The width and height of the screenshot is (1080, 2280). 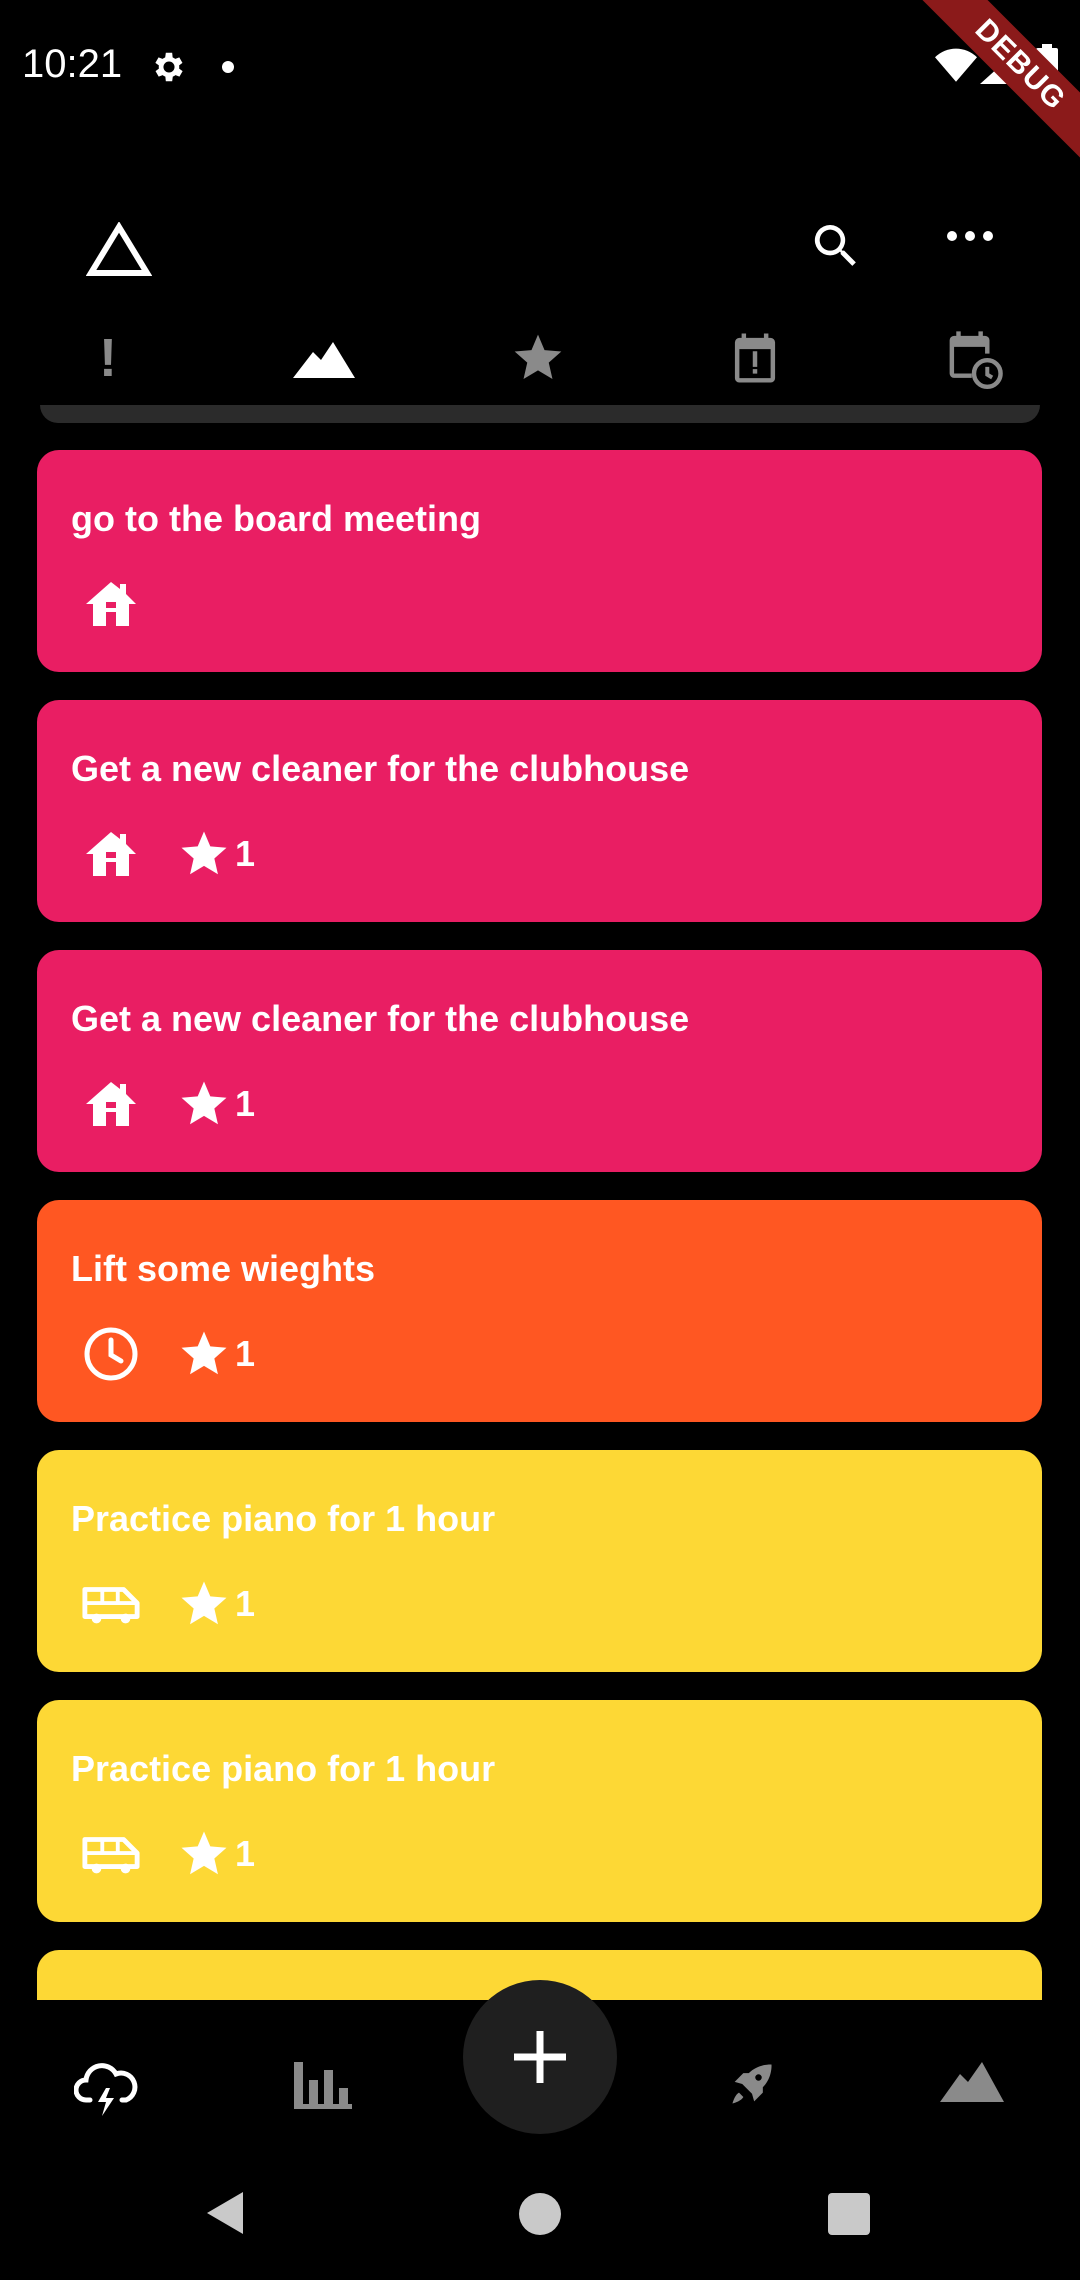 I want to click on status-time: 10:21, so click(x=72, y=64).